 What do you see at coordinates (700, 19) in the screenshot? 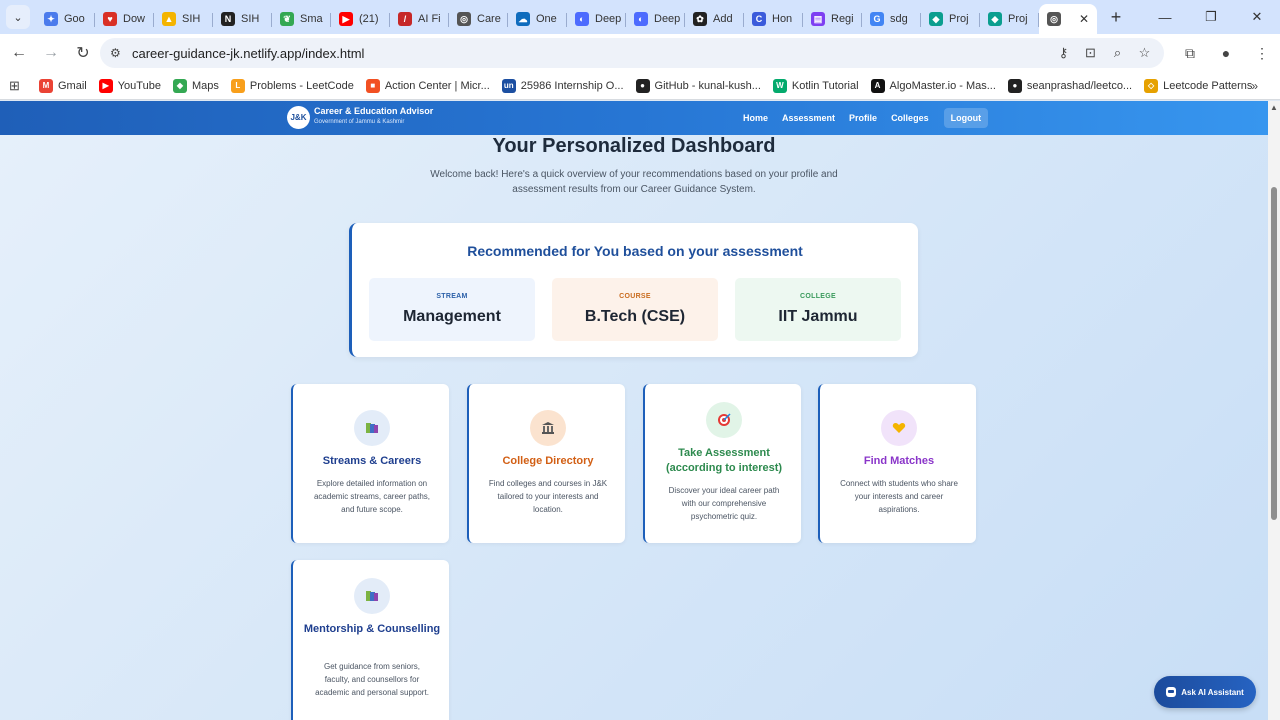
I see `openai-icon: ✿` at bounding box center [700, 19].